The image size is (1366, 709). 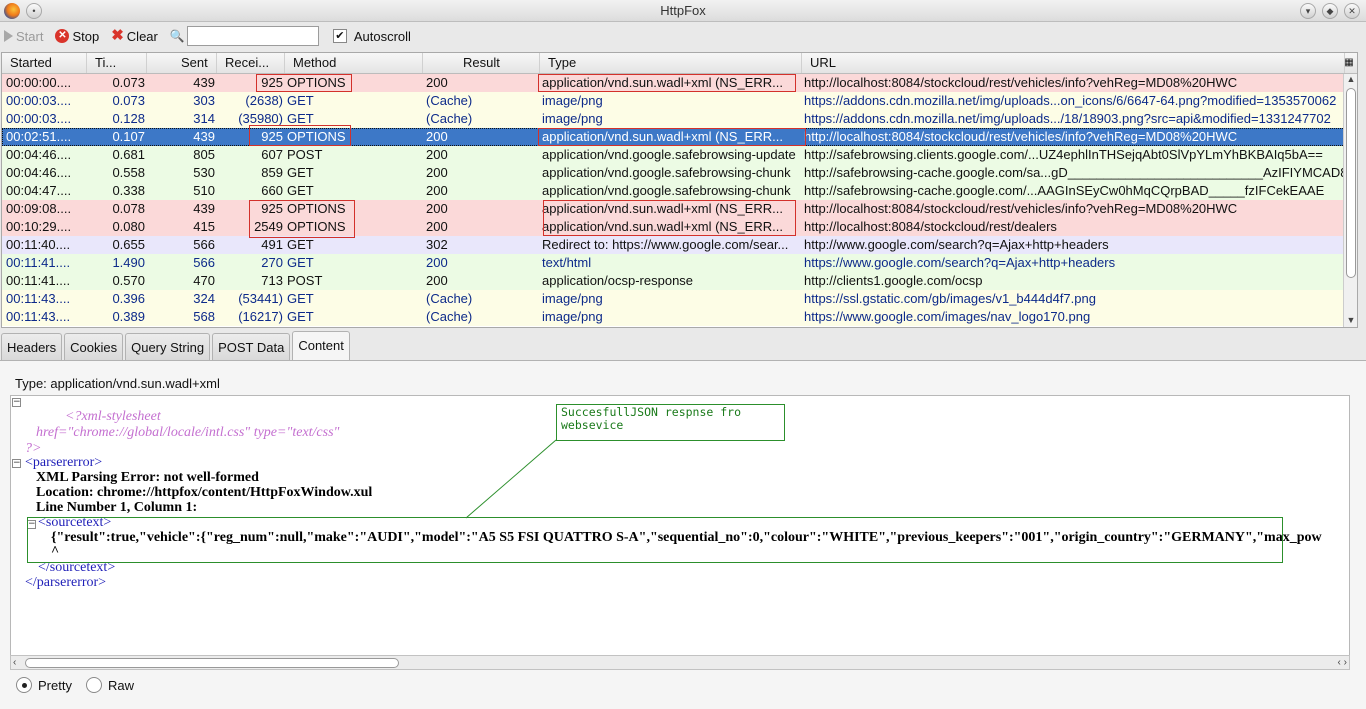 I want to click on tab-query-string: Query String, so click(x=168, y=346).